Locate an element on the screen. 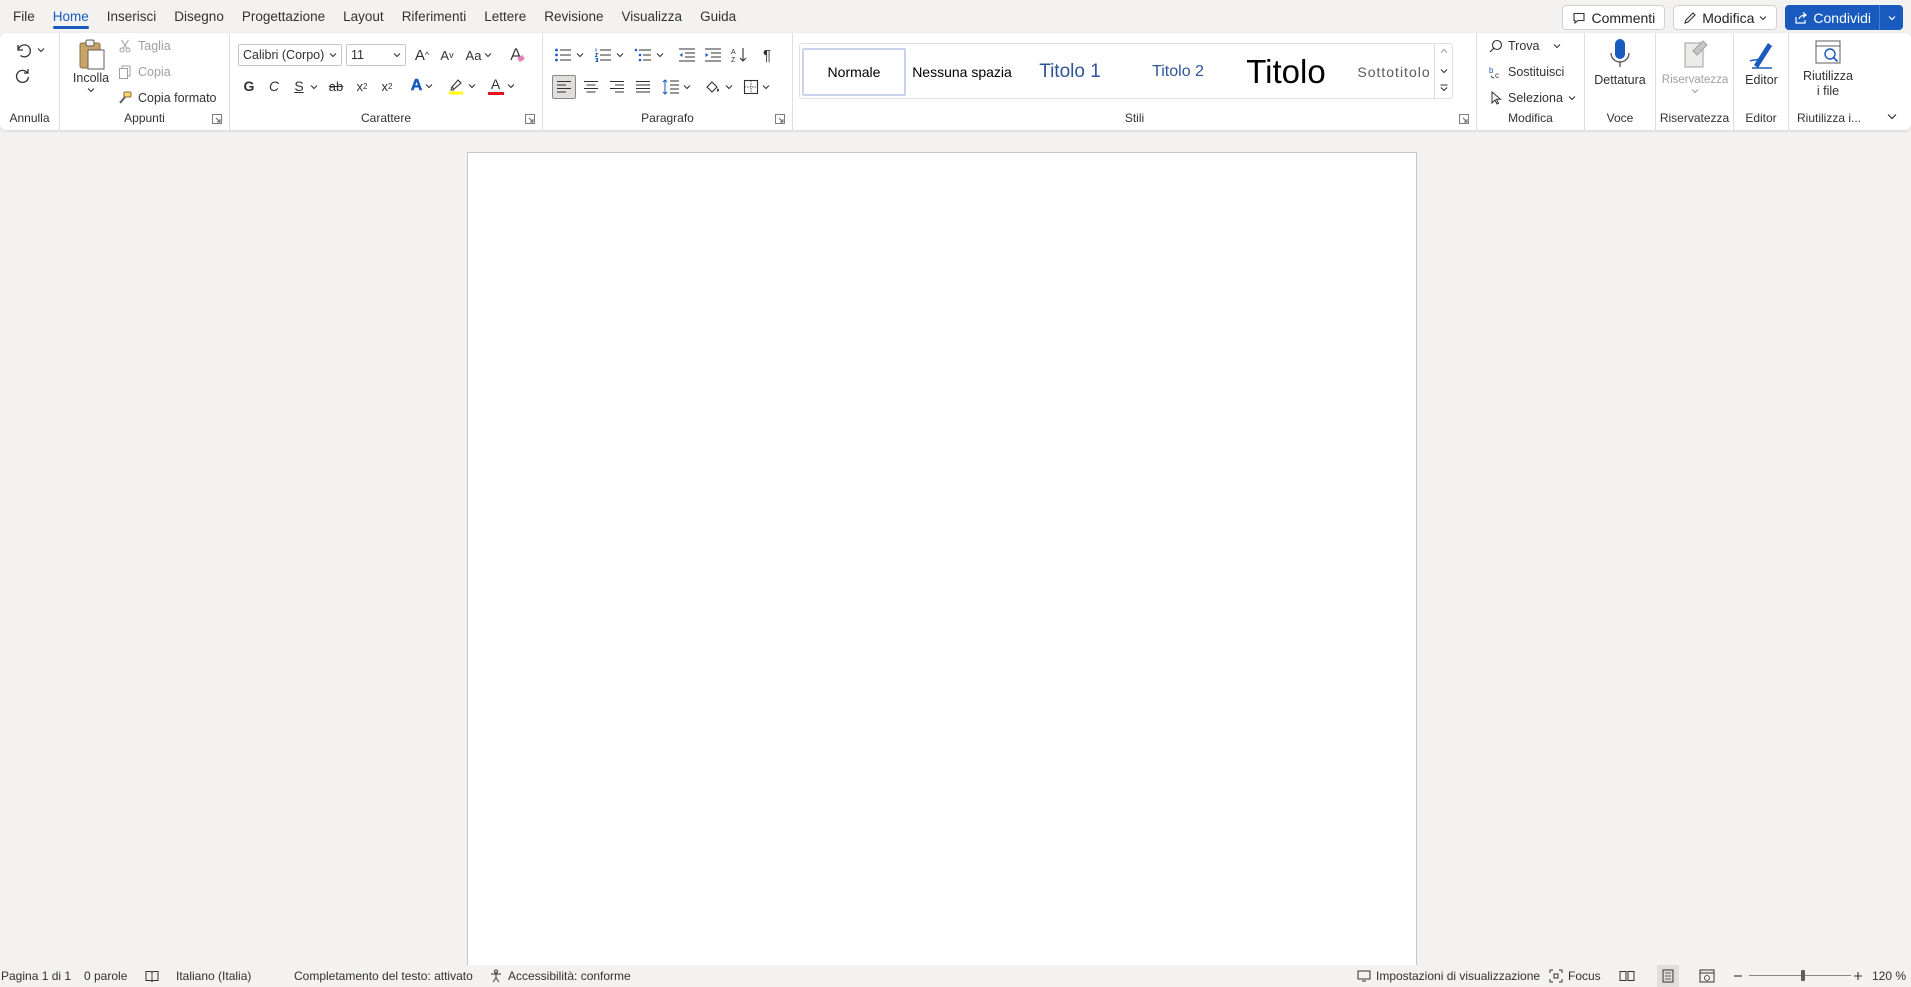 Image resolution: width=1911 pixels, height=987 pixels. text-predictions-status: Completamento del testo: attivato is located at coordinates (383, 976).